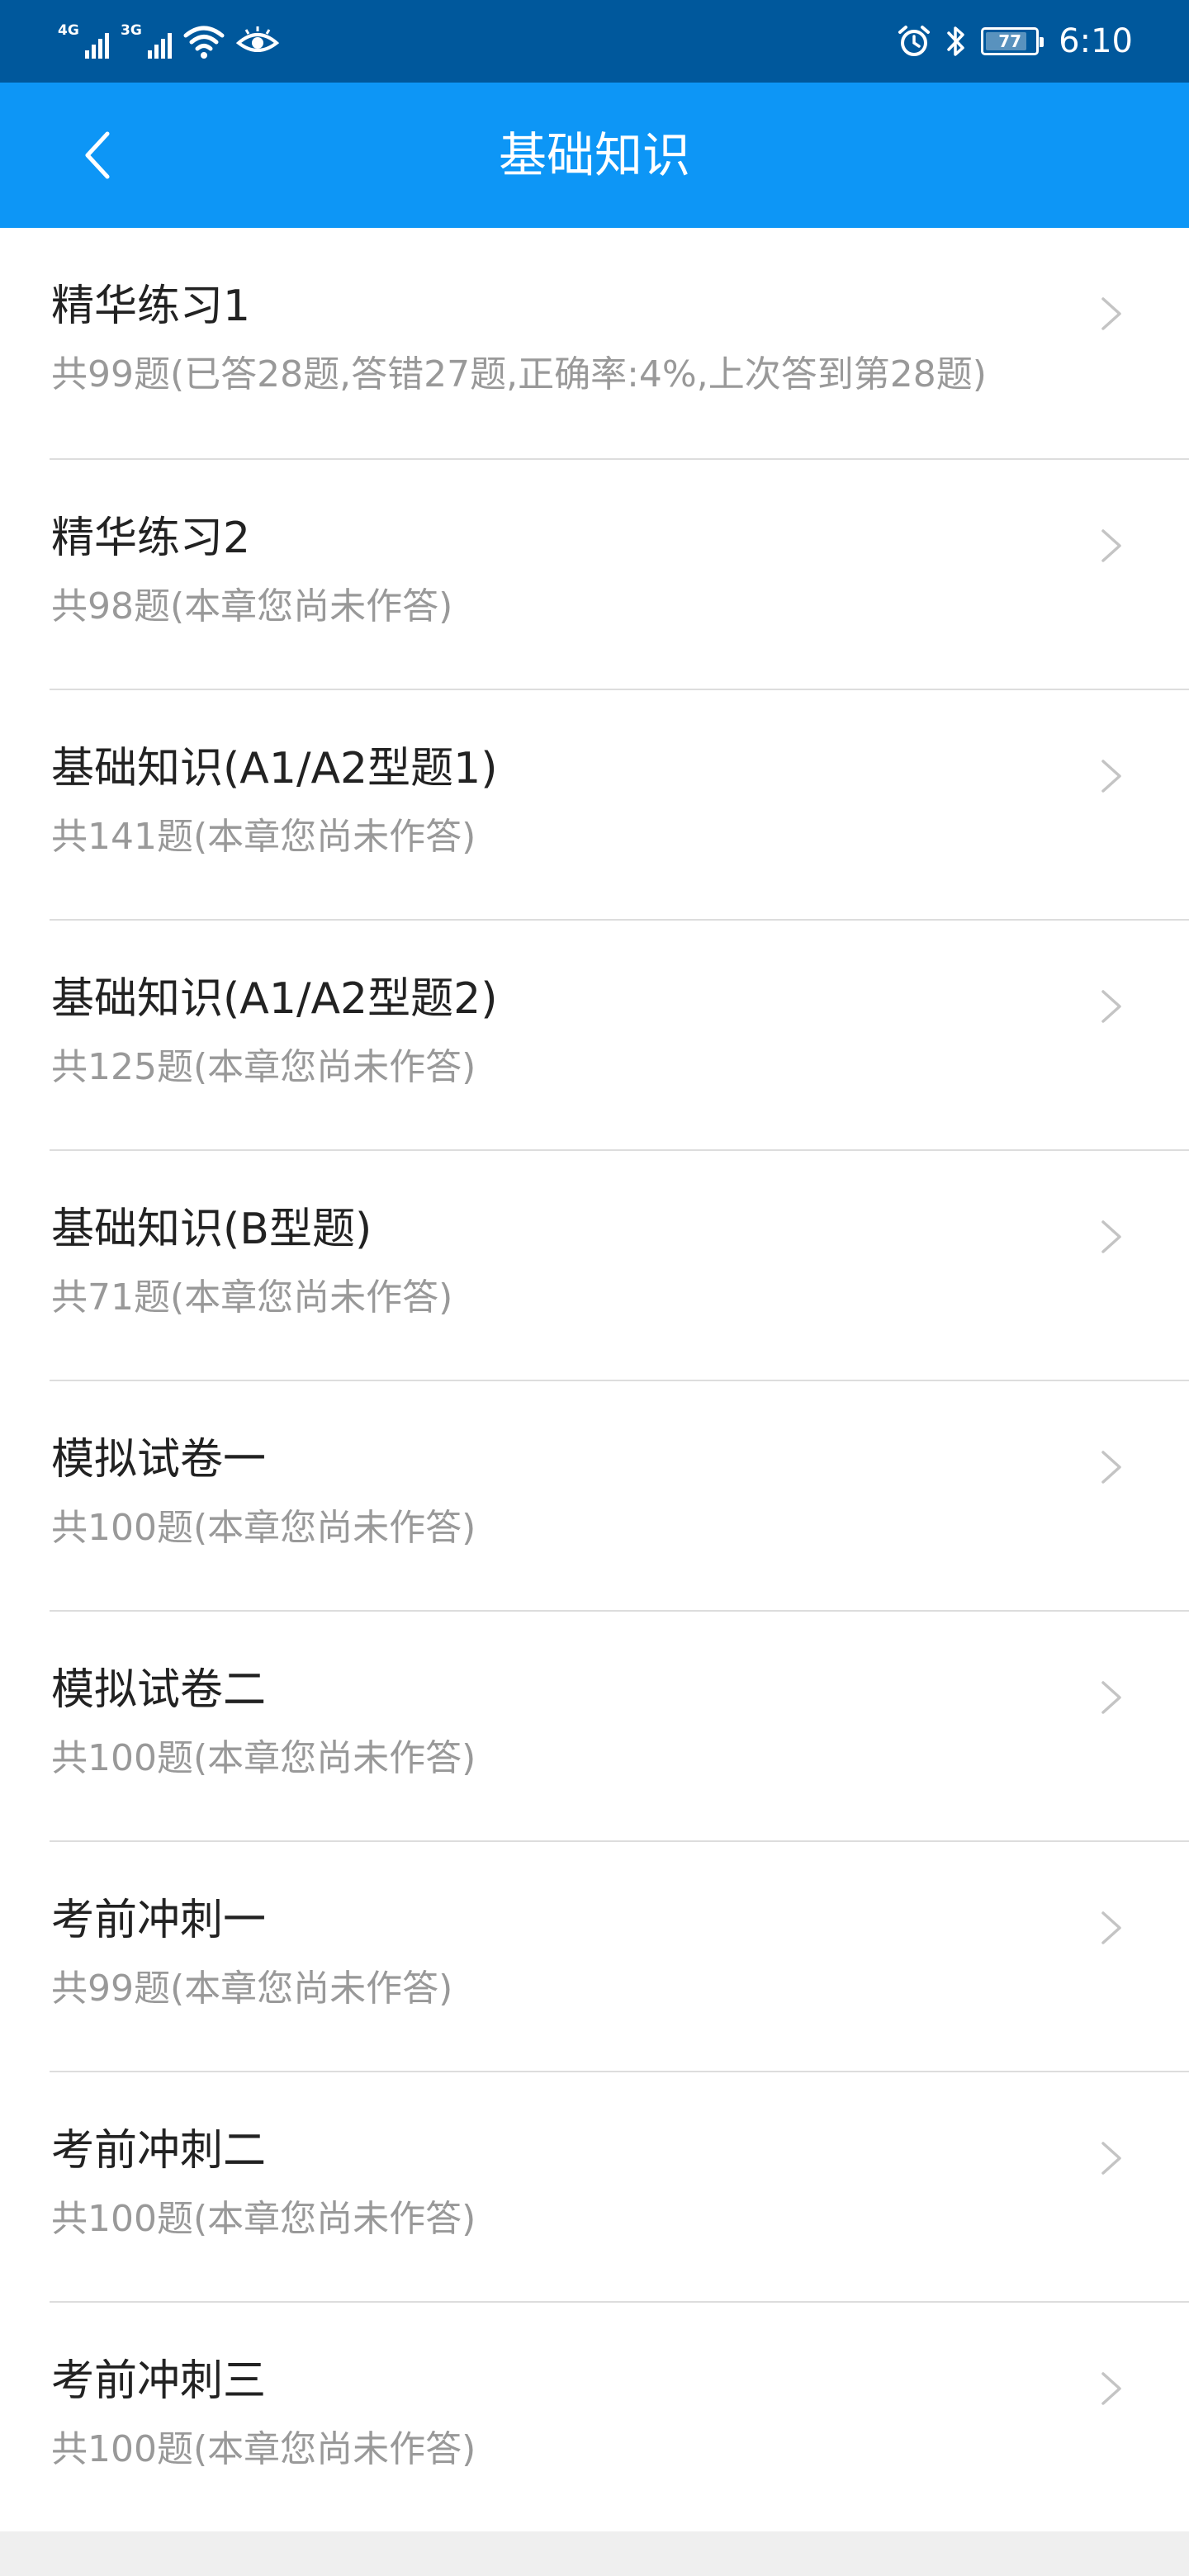  I want to click on chapter-title: 基础知识(A1/A2型题2), so click(274, 999).